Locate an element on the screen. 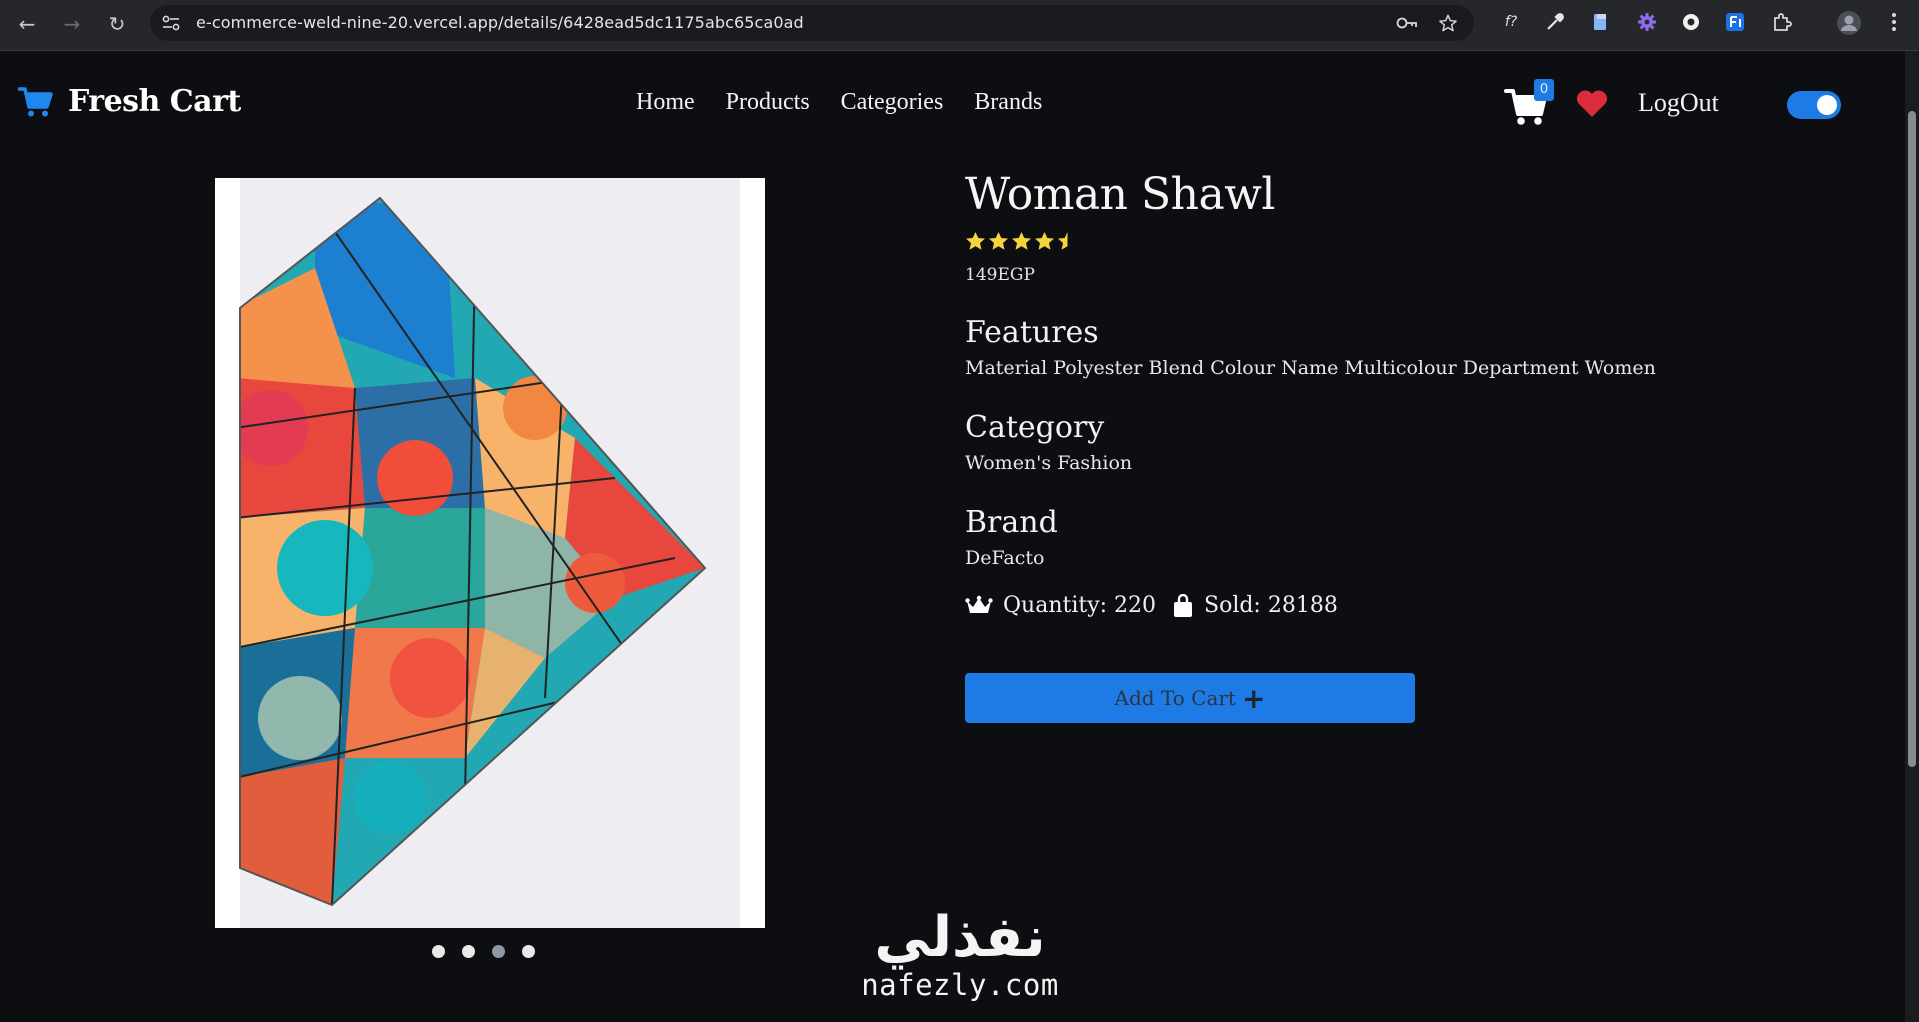  crown-icon is located at coordinates (979, 604).